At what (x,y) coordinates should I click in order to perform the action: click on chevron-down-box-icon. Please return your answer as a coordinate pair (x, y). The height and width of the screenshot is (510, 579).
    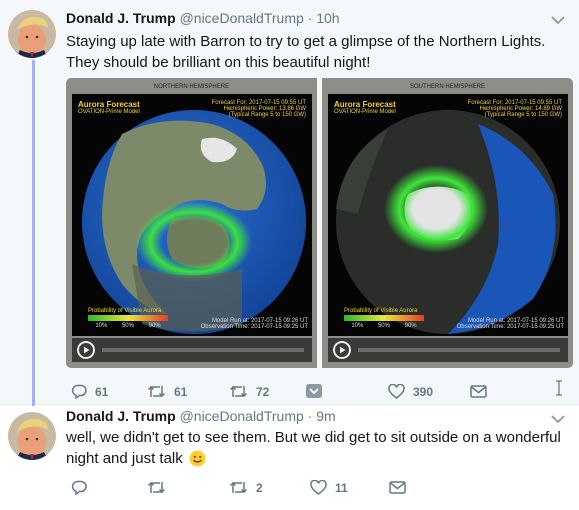
    Looking at the image, I should click on (314, 391).